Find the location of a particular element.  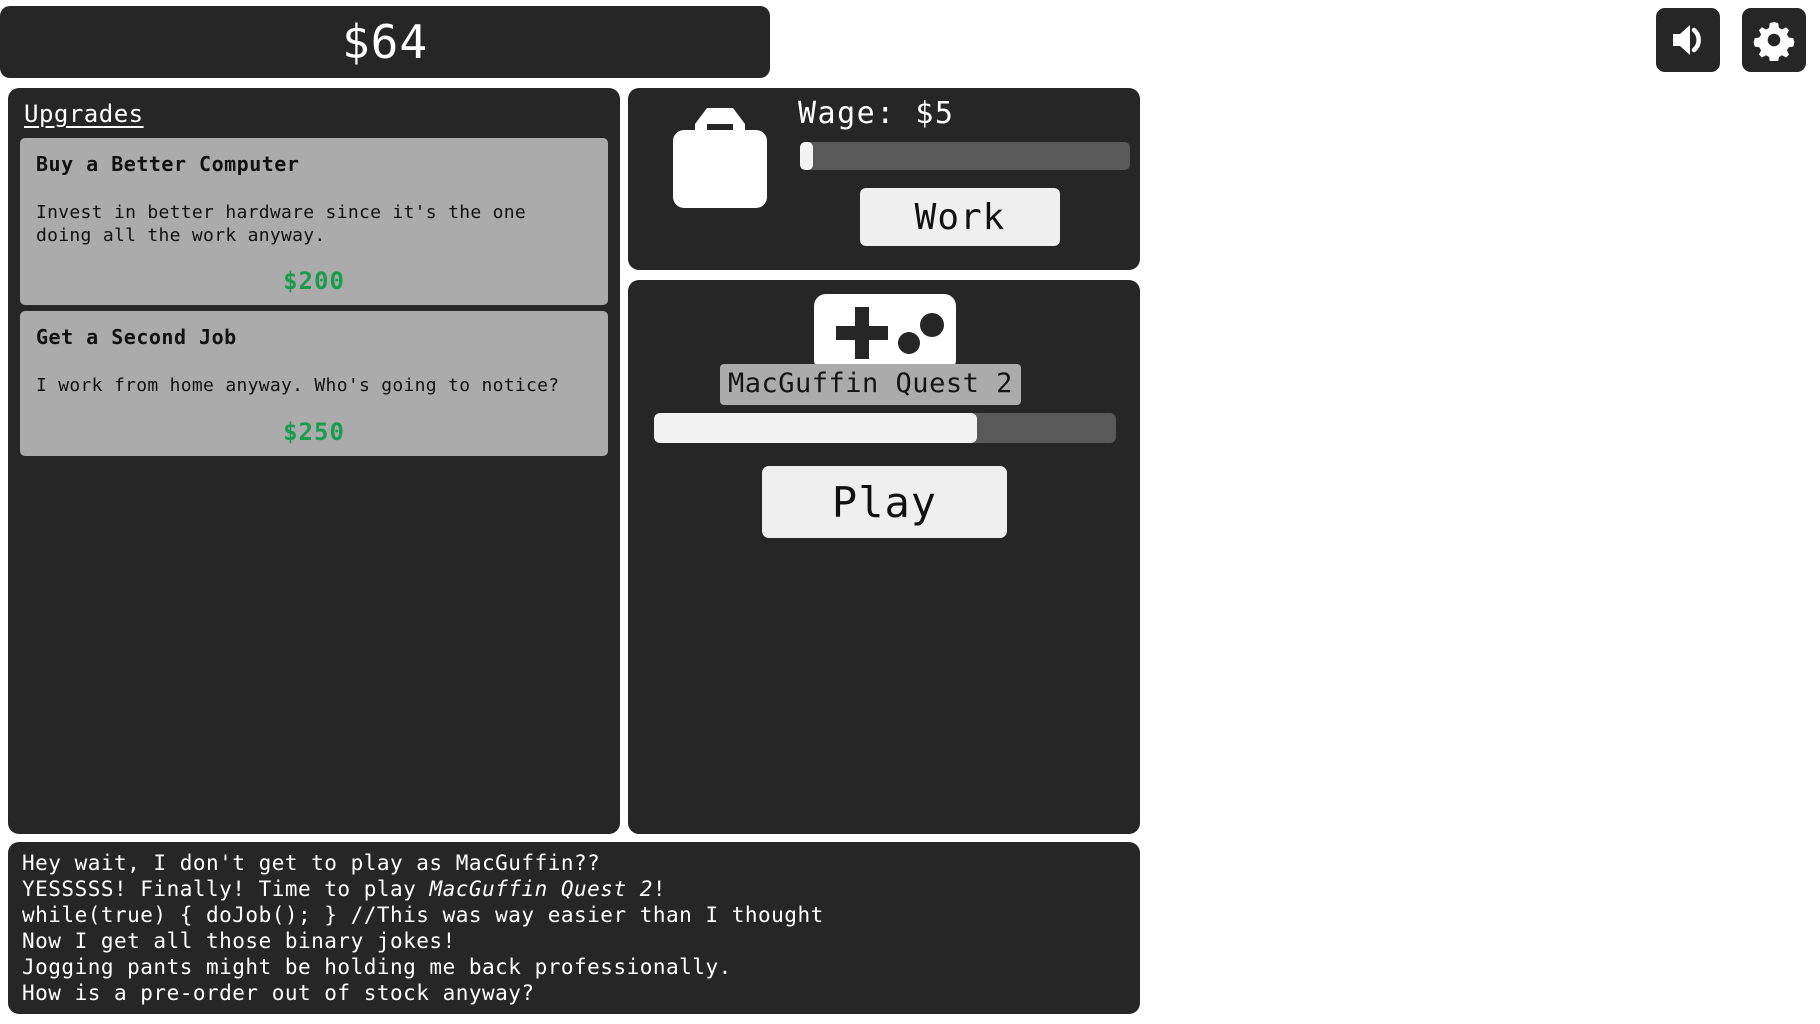

wage-progress-fill is located at coordinates (807, 156).